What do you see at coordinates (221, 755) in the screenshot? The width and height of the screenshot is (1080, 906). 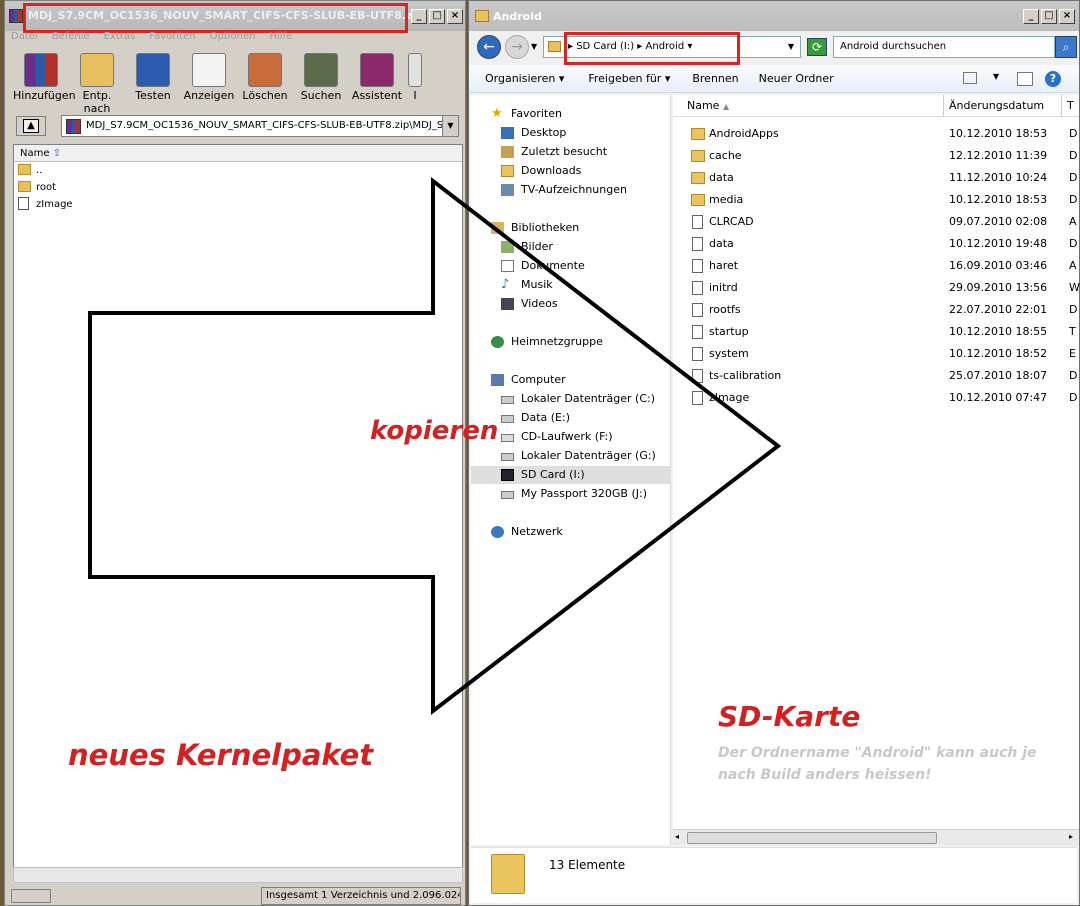 I see `annotation-new-kernel: neues Kernelpaket` at bounding box center [221, 755].